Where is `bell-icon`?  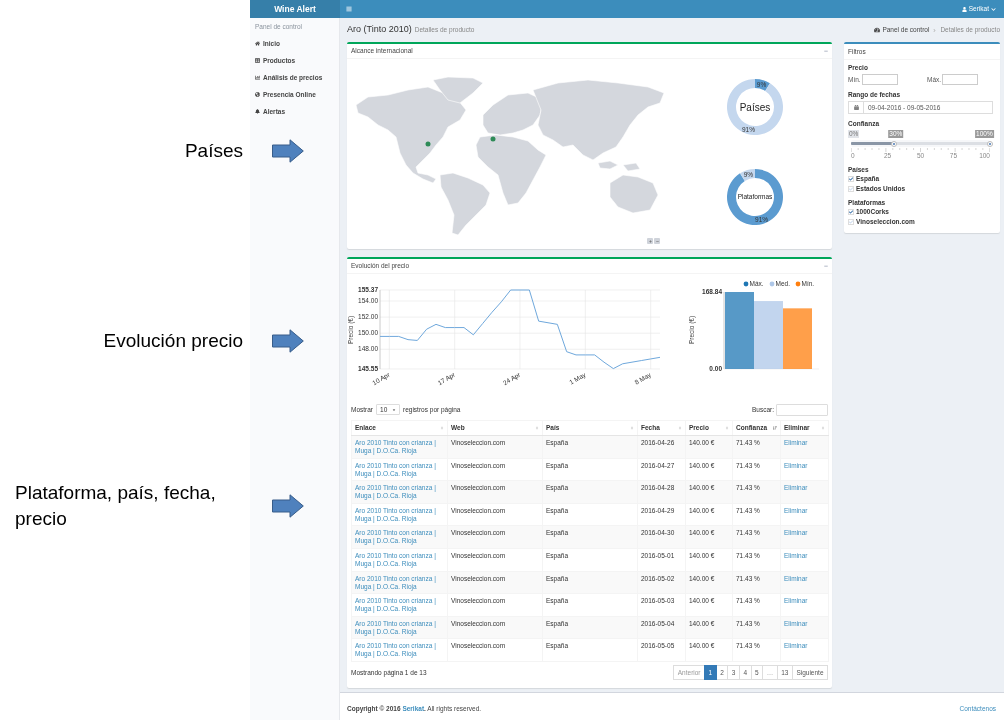
bell-icon is located at coordinates (257, 111).